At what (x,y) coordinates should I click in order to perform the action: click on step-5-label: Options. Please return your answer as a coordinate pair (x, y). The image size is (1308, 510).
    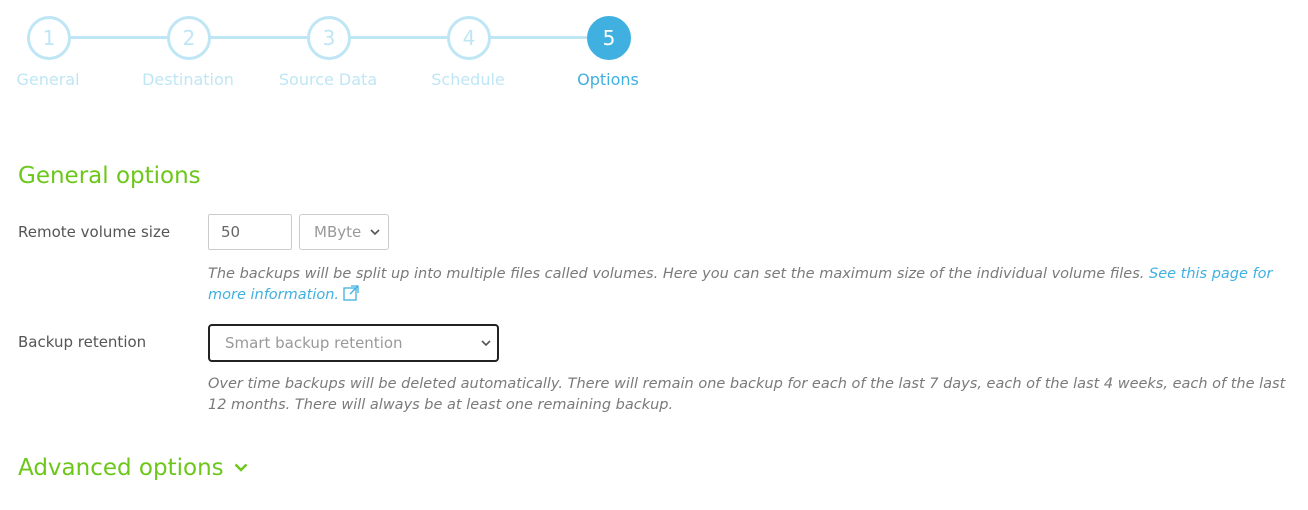
    Looking at the image, I should click on (608, 79).